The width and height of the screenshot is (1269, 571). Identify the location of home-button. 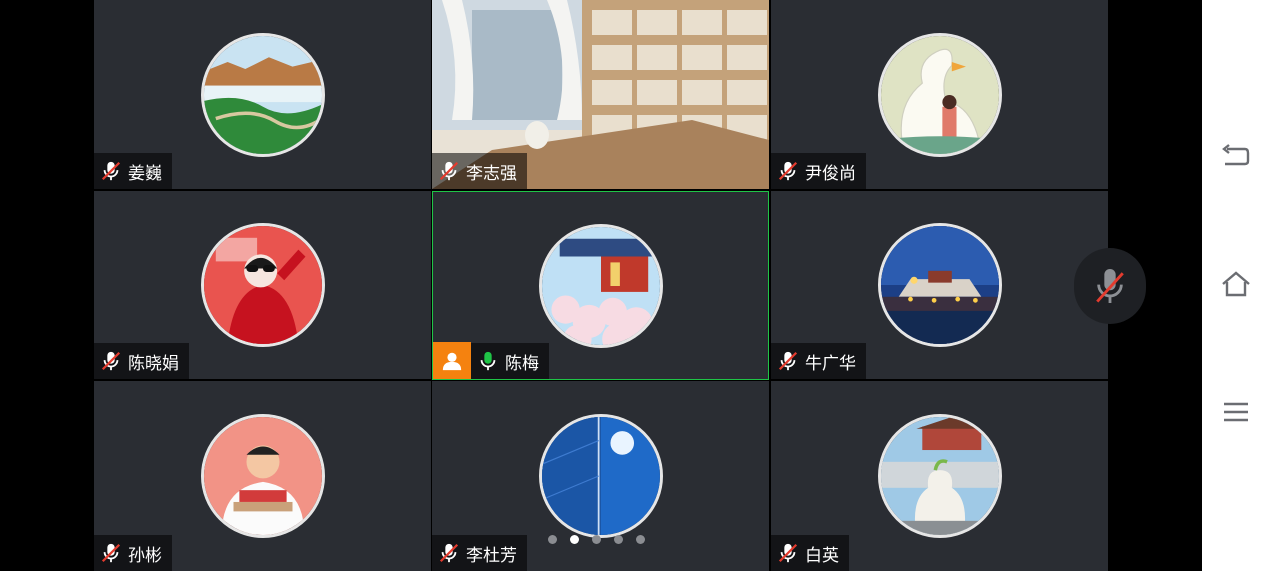
(1236, 284).